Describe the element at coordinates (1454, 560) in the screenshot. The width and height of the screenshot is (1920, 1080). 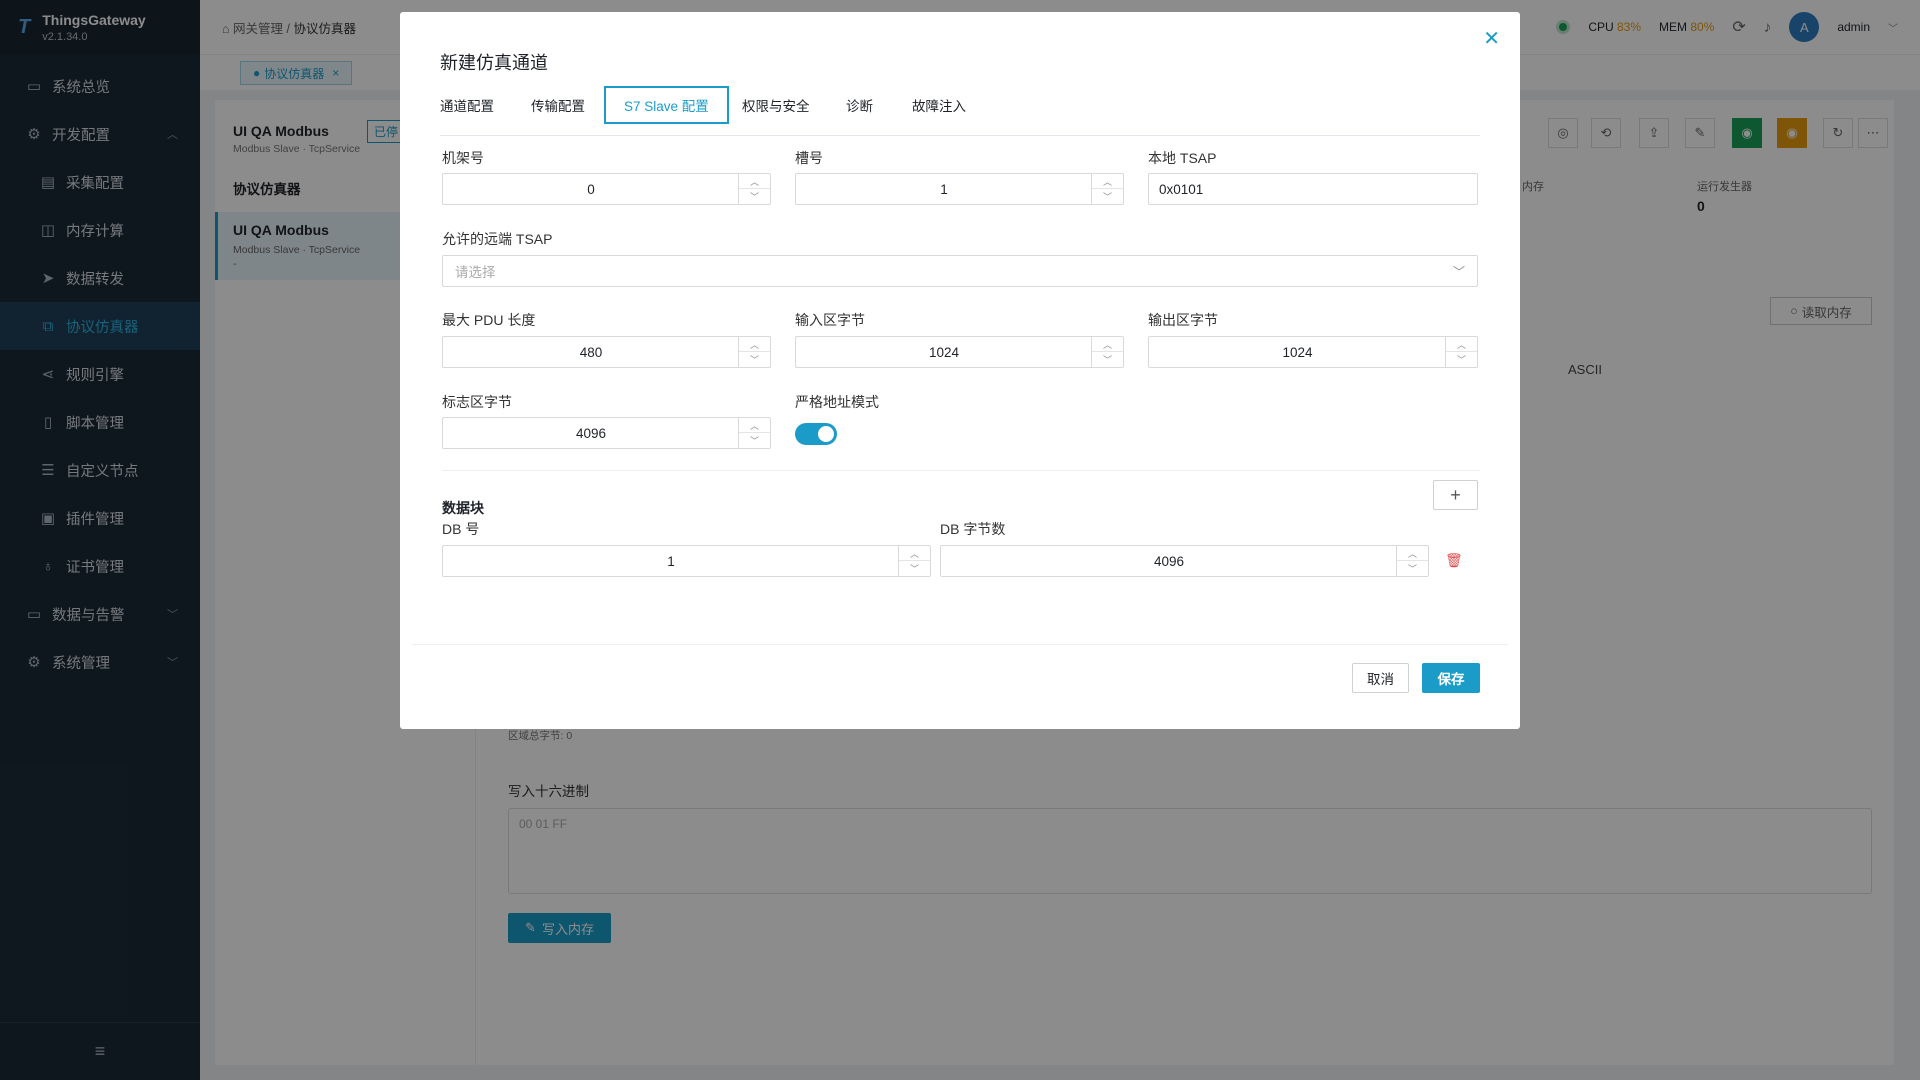
I see `delete-icon: 🗑` at that location.